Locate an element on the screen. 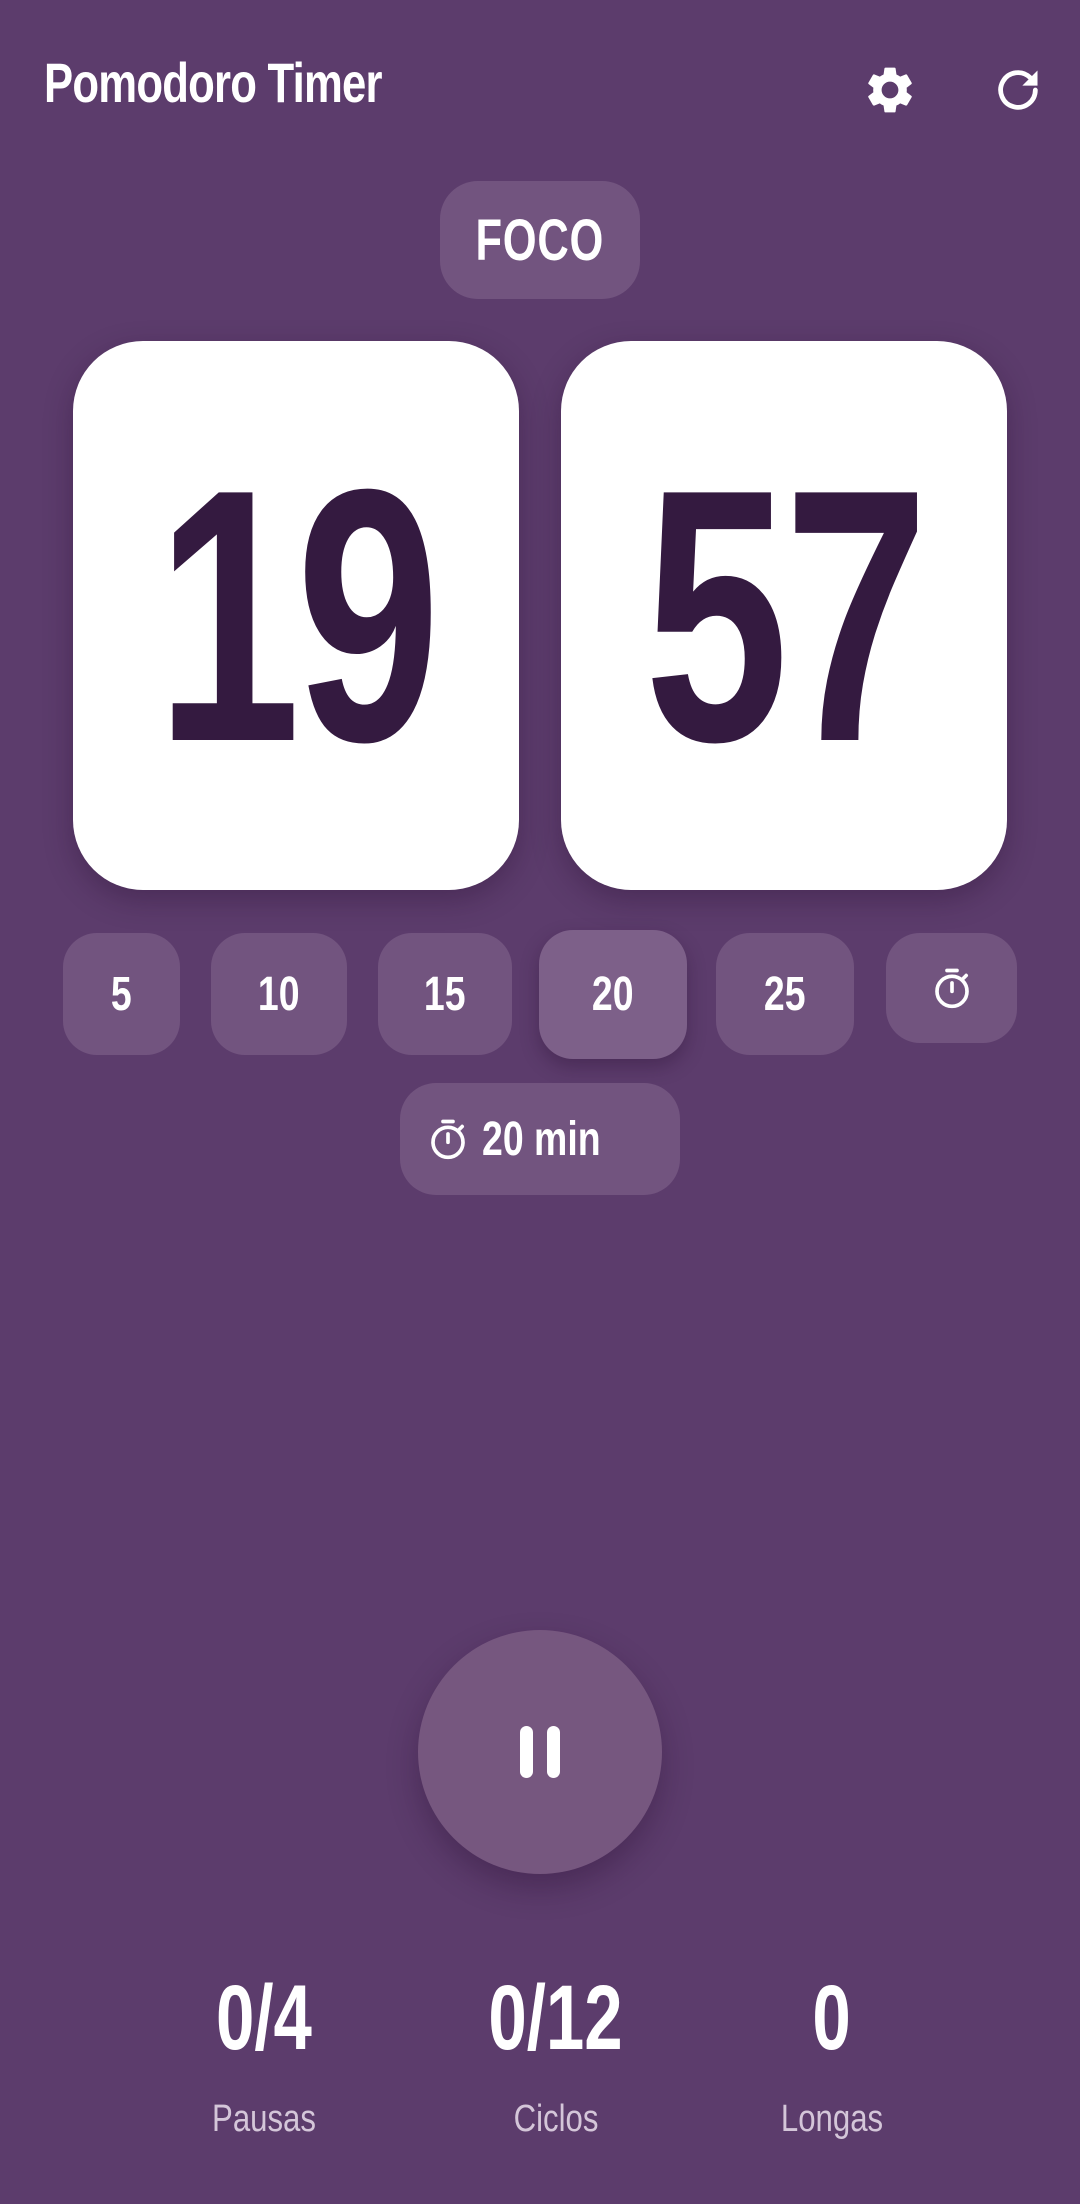 The width and height of the screenshot is (1080, 2204). preset-15-button: 15 is located at coordinates (445, 994).